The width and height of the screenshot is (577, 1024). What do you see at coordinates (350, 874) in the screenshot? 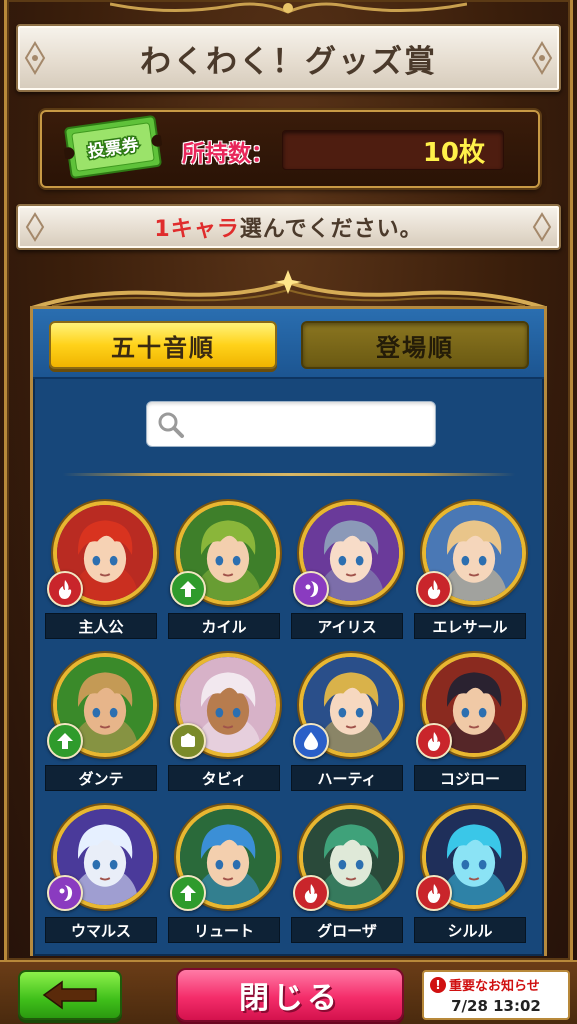
I see `character-card: グローザ` at bounding box center [350, 874].